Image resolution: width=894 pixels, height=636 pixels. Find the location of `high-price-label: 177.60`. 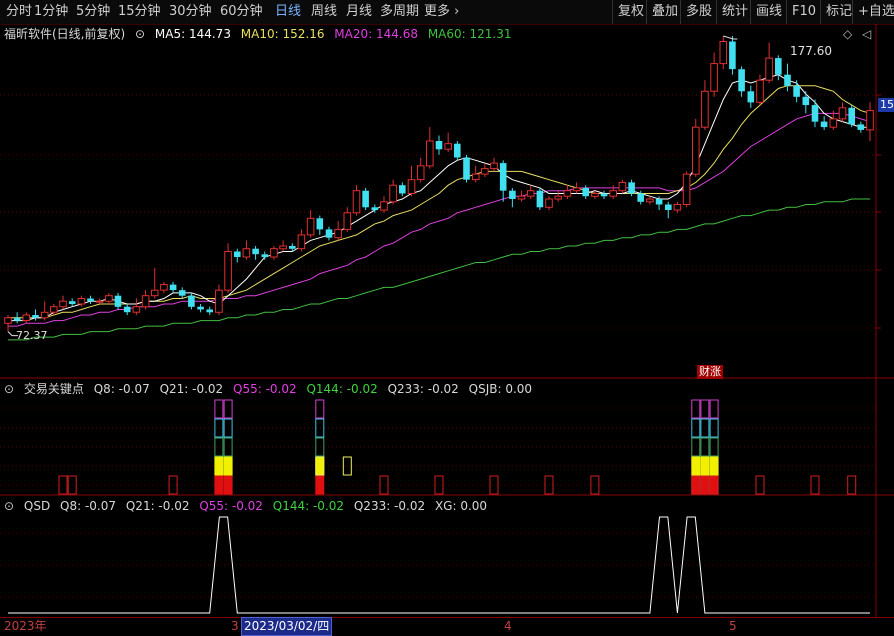

high-price-label: 177.60 is located at coordinates (811, 51).